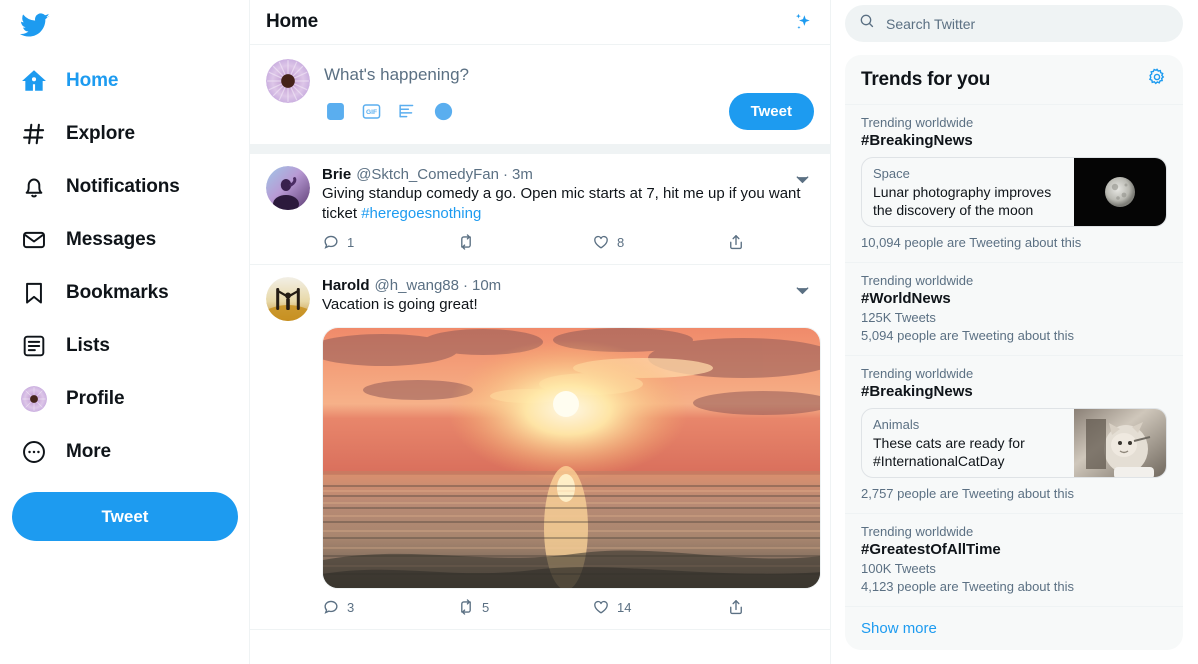 This screenshot has height=664, width=1198. Describe the element at coordinates (659, 242) in the screenshot. I see `like-button: 8` at that location.